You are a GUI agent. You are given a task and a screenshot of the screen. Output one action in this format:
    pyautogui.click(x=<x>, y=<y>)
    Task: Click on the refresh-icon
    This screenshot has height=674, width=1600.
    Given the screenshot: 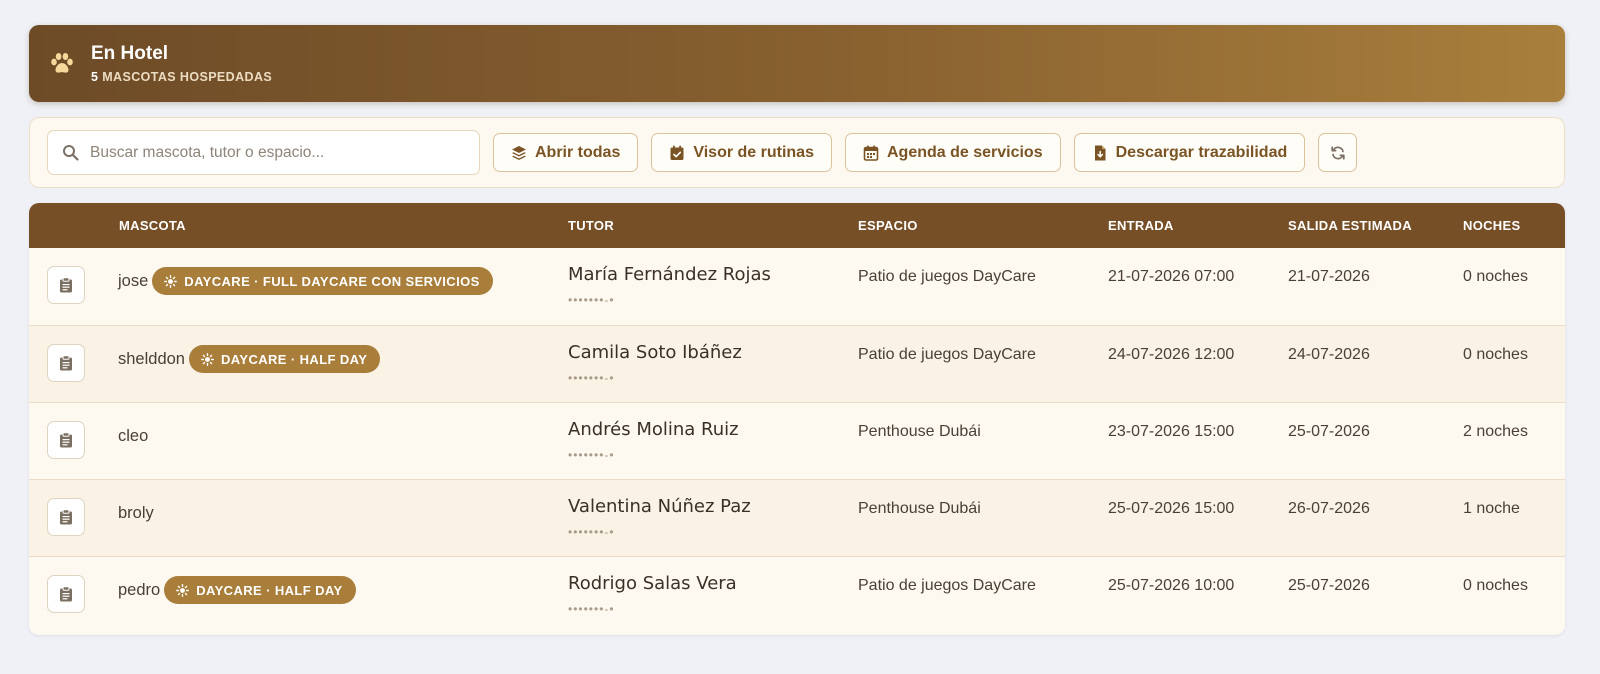 What is the action you would take?
    pyautogui.click(x=1338, y=152)
    